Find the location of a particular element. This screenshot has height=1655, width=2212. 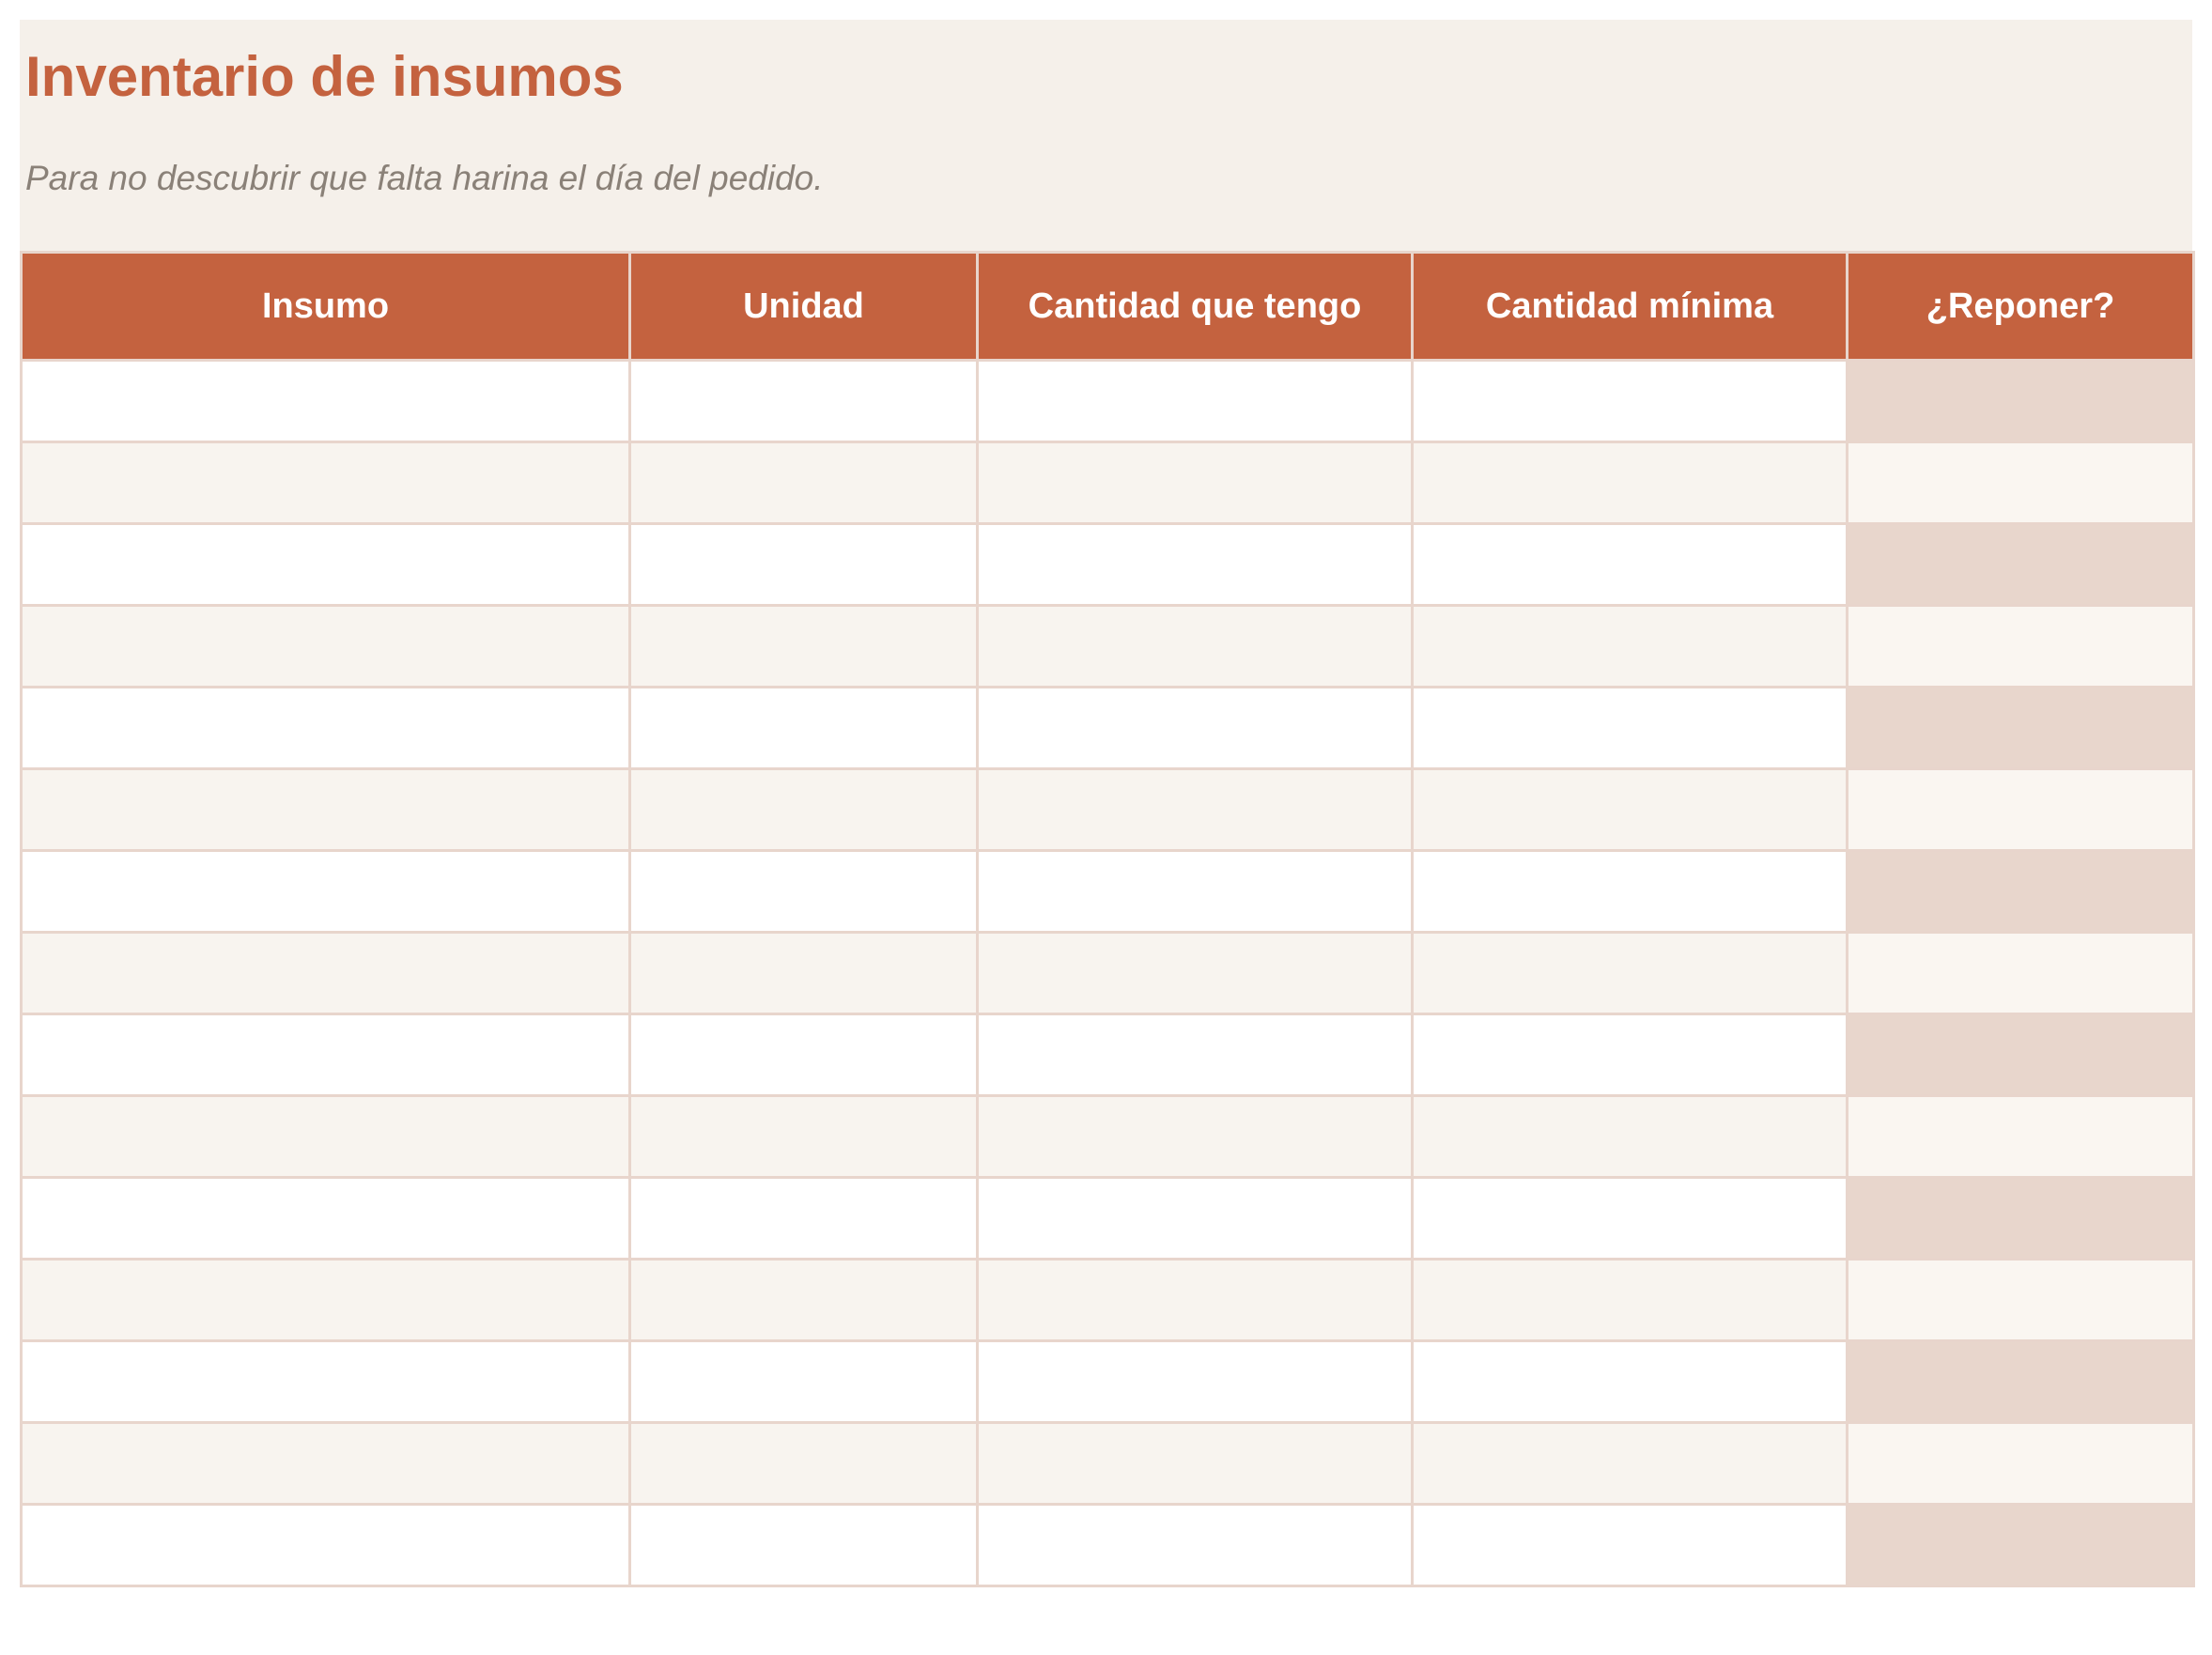

column-header-insumo: Insumo is located at coordinates (326, 306).